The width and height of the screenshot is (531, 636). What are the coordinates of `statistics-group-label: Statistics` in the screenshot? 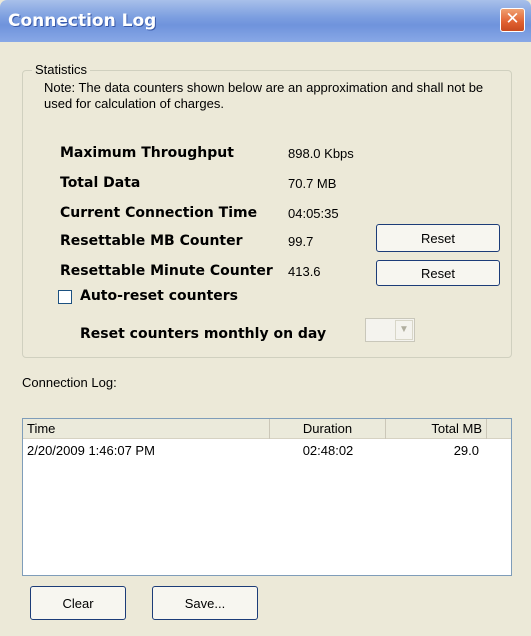 It's located at (61, 69).